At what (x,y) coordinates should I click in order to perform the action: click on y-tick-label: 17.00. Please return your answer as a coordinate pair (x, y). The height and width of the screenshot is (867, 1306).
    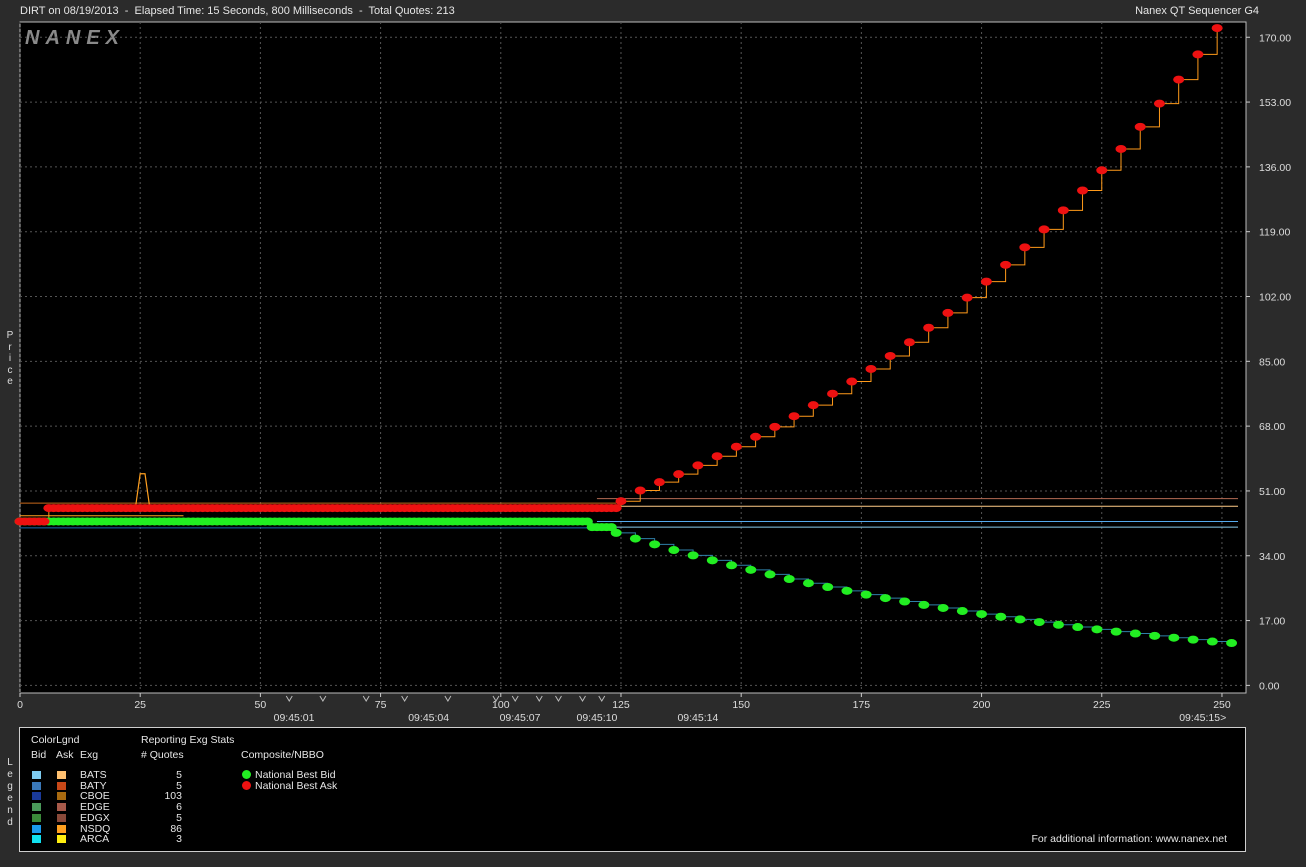
    Looking at the image, I should click on (1272, 622).